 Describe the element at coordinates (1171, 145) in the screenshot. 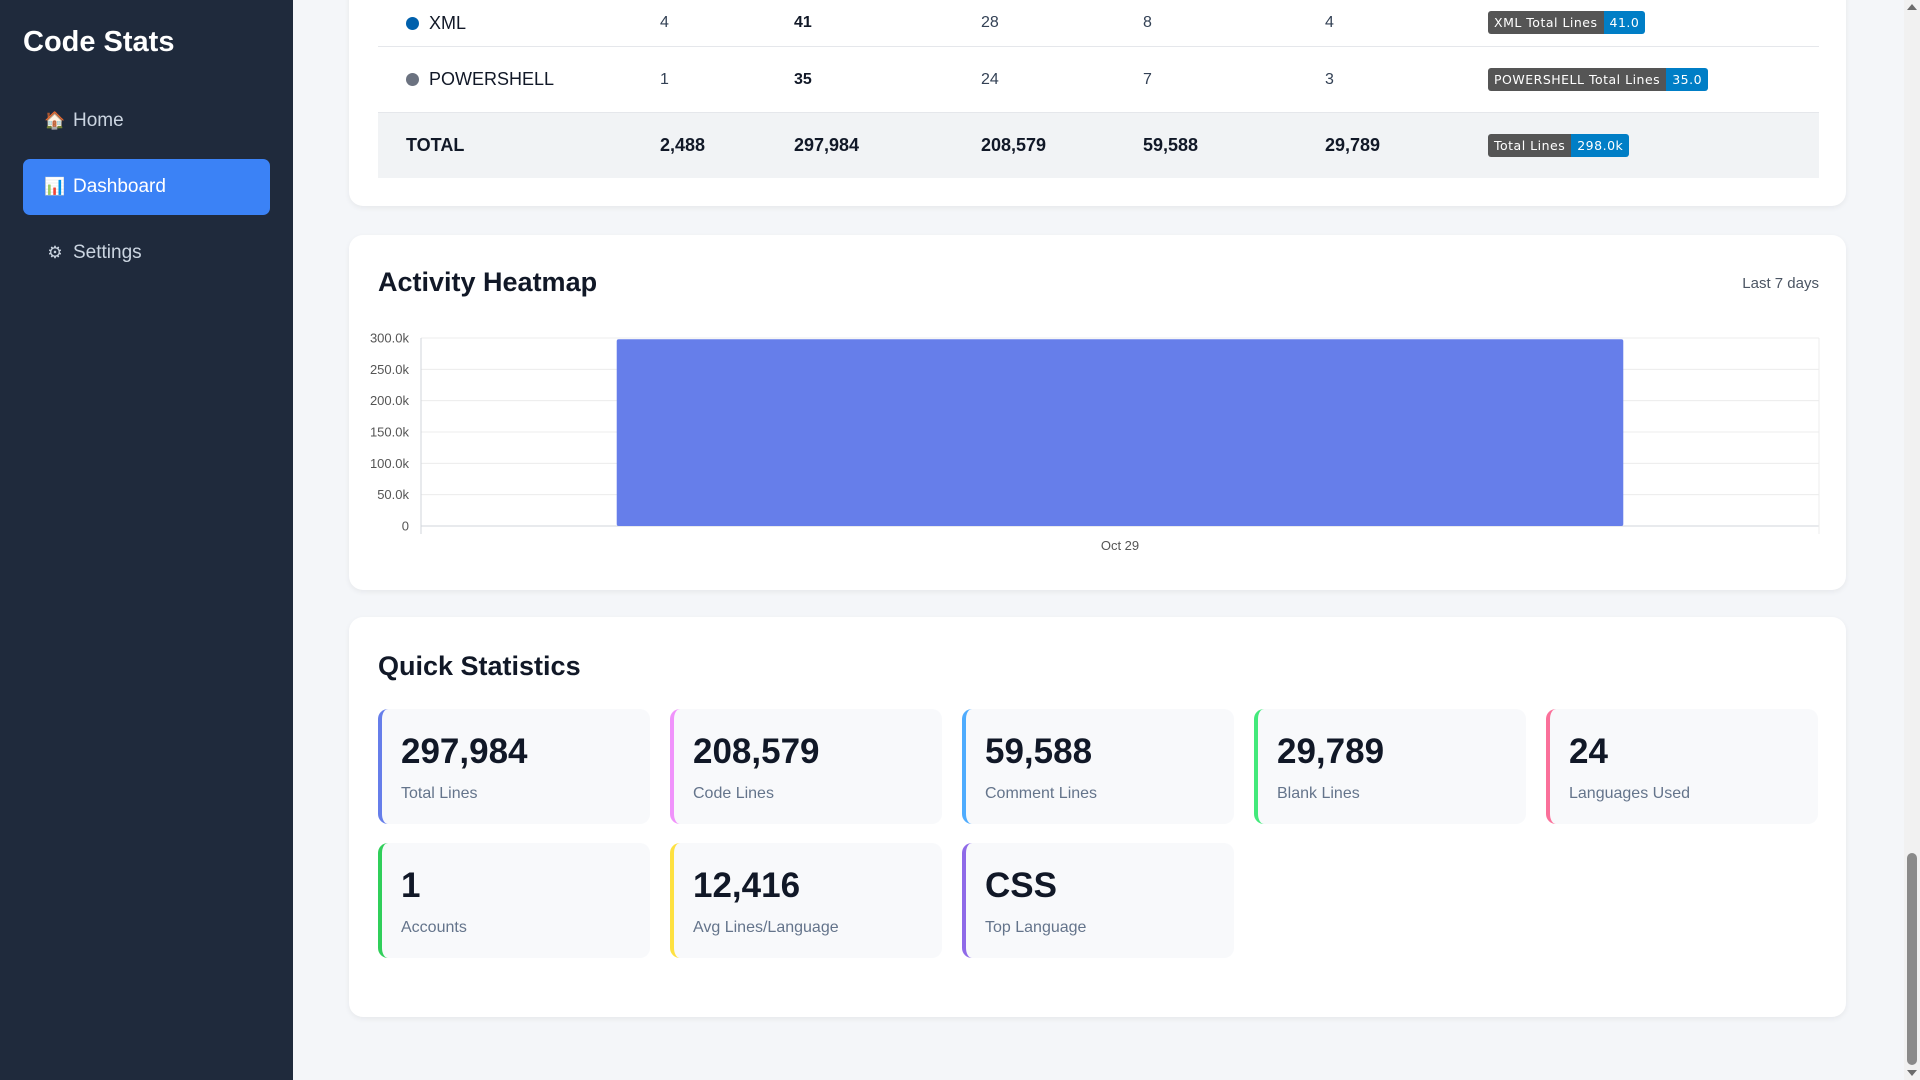

I see `comment-lines: 59,588` at that location.